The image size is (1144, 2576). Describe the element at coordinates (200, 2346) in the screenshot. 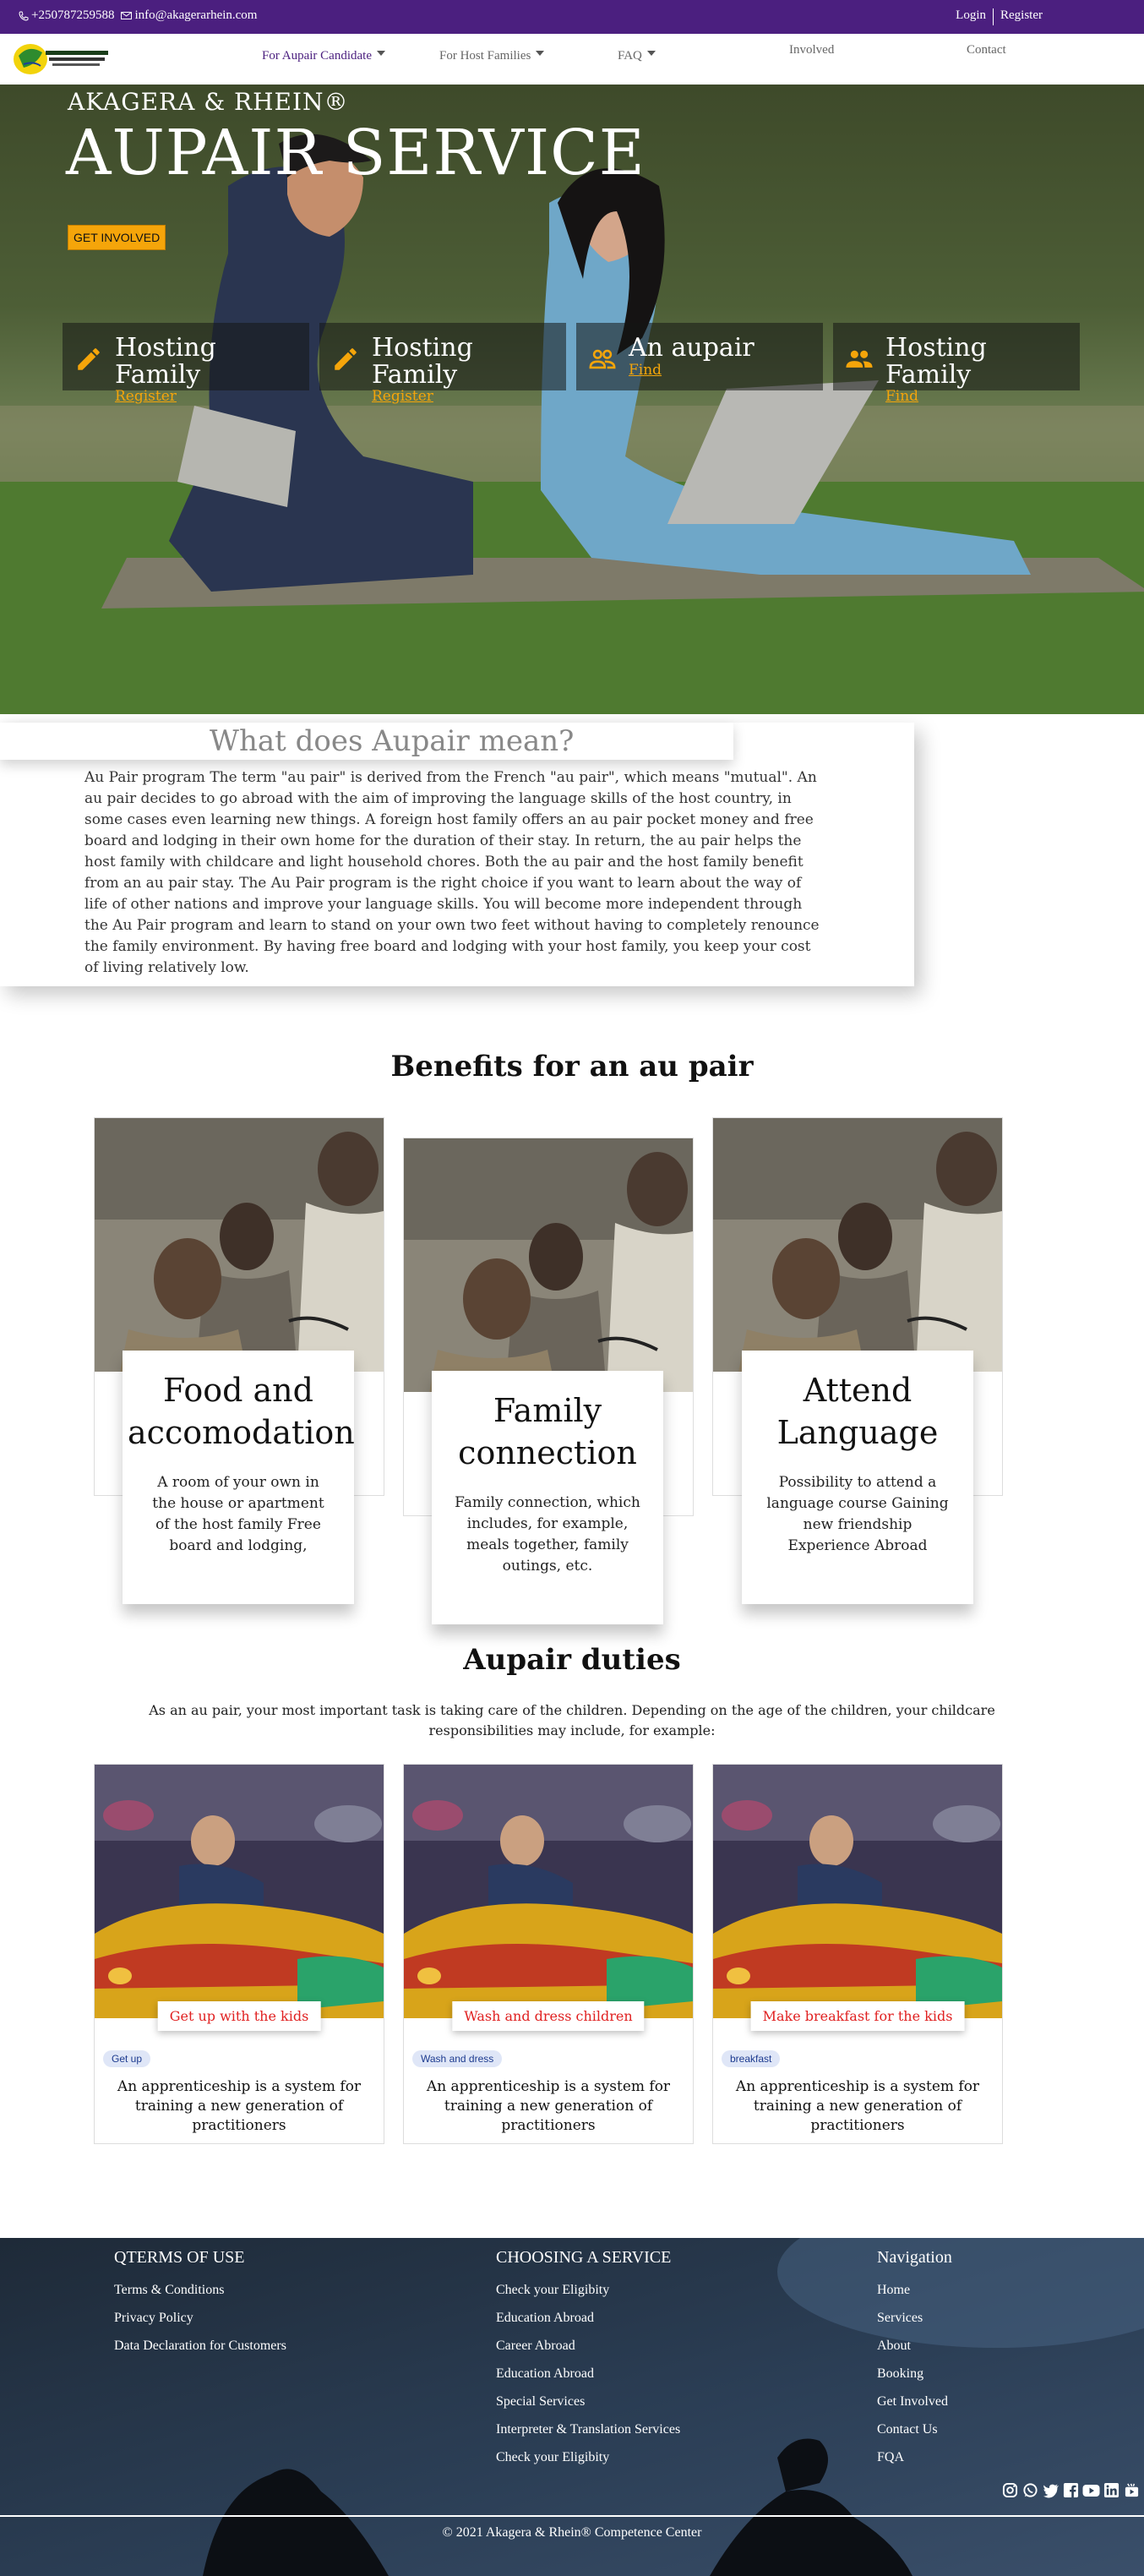

I see `footer-link: Data Declaration for Customers` at that location.